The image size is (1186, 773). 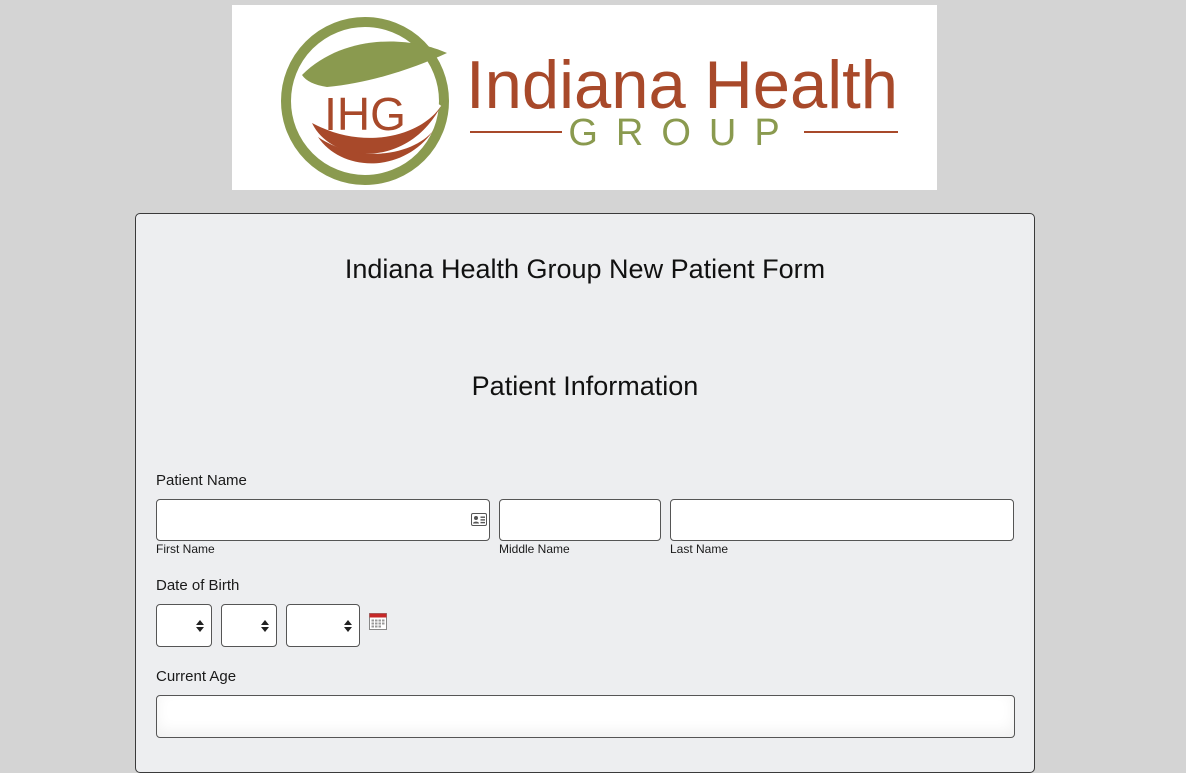 I want to click on dob-day-select, so click(x=249, y=625).